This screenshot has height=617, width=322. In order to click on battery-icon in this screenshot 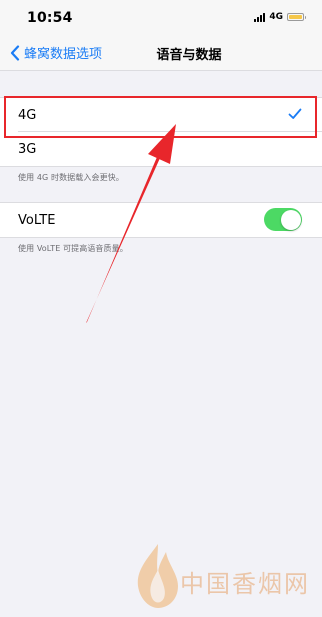, I will do `click(296, 17)`.